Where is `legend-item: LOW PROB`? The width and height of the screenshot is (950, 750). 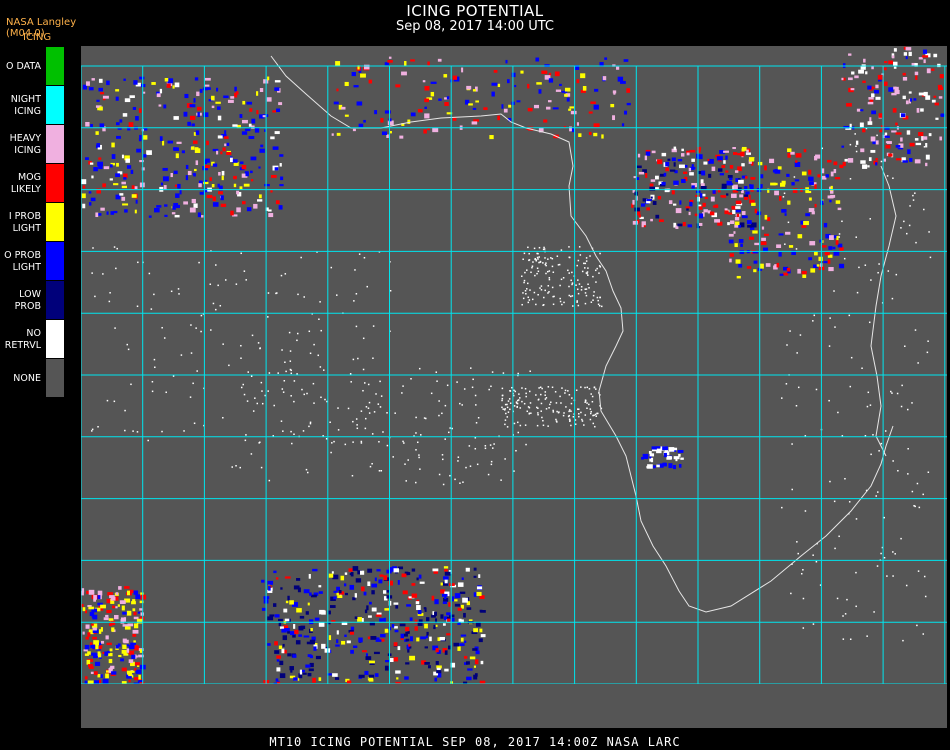 legend-item: LOW PROB is located at coordinates (33, 300).